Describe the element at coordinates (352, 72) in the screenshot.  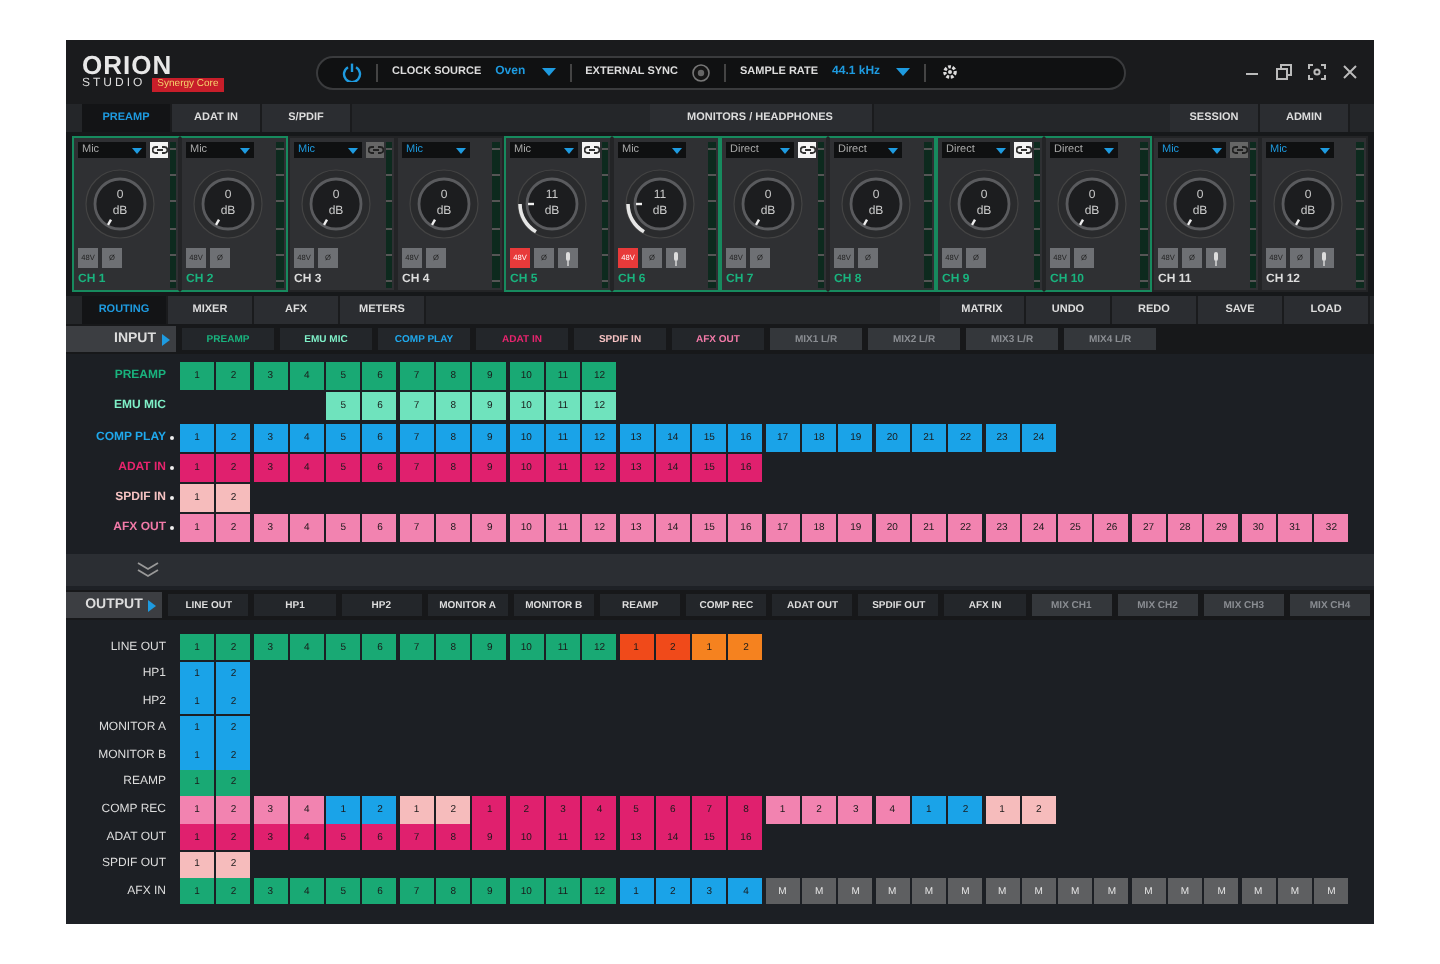
I see `power-icon` at that location.